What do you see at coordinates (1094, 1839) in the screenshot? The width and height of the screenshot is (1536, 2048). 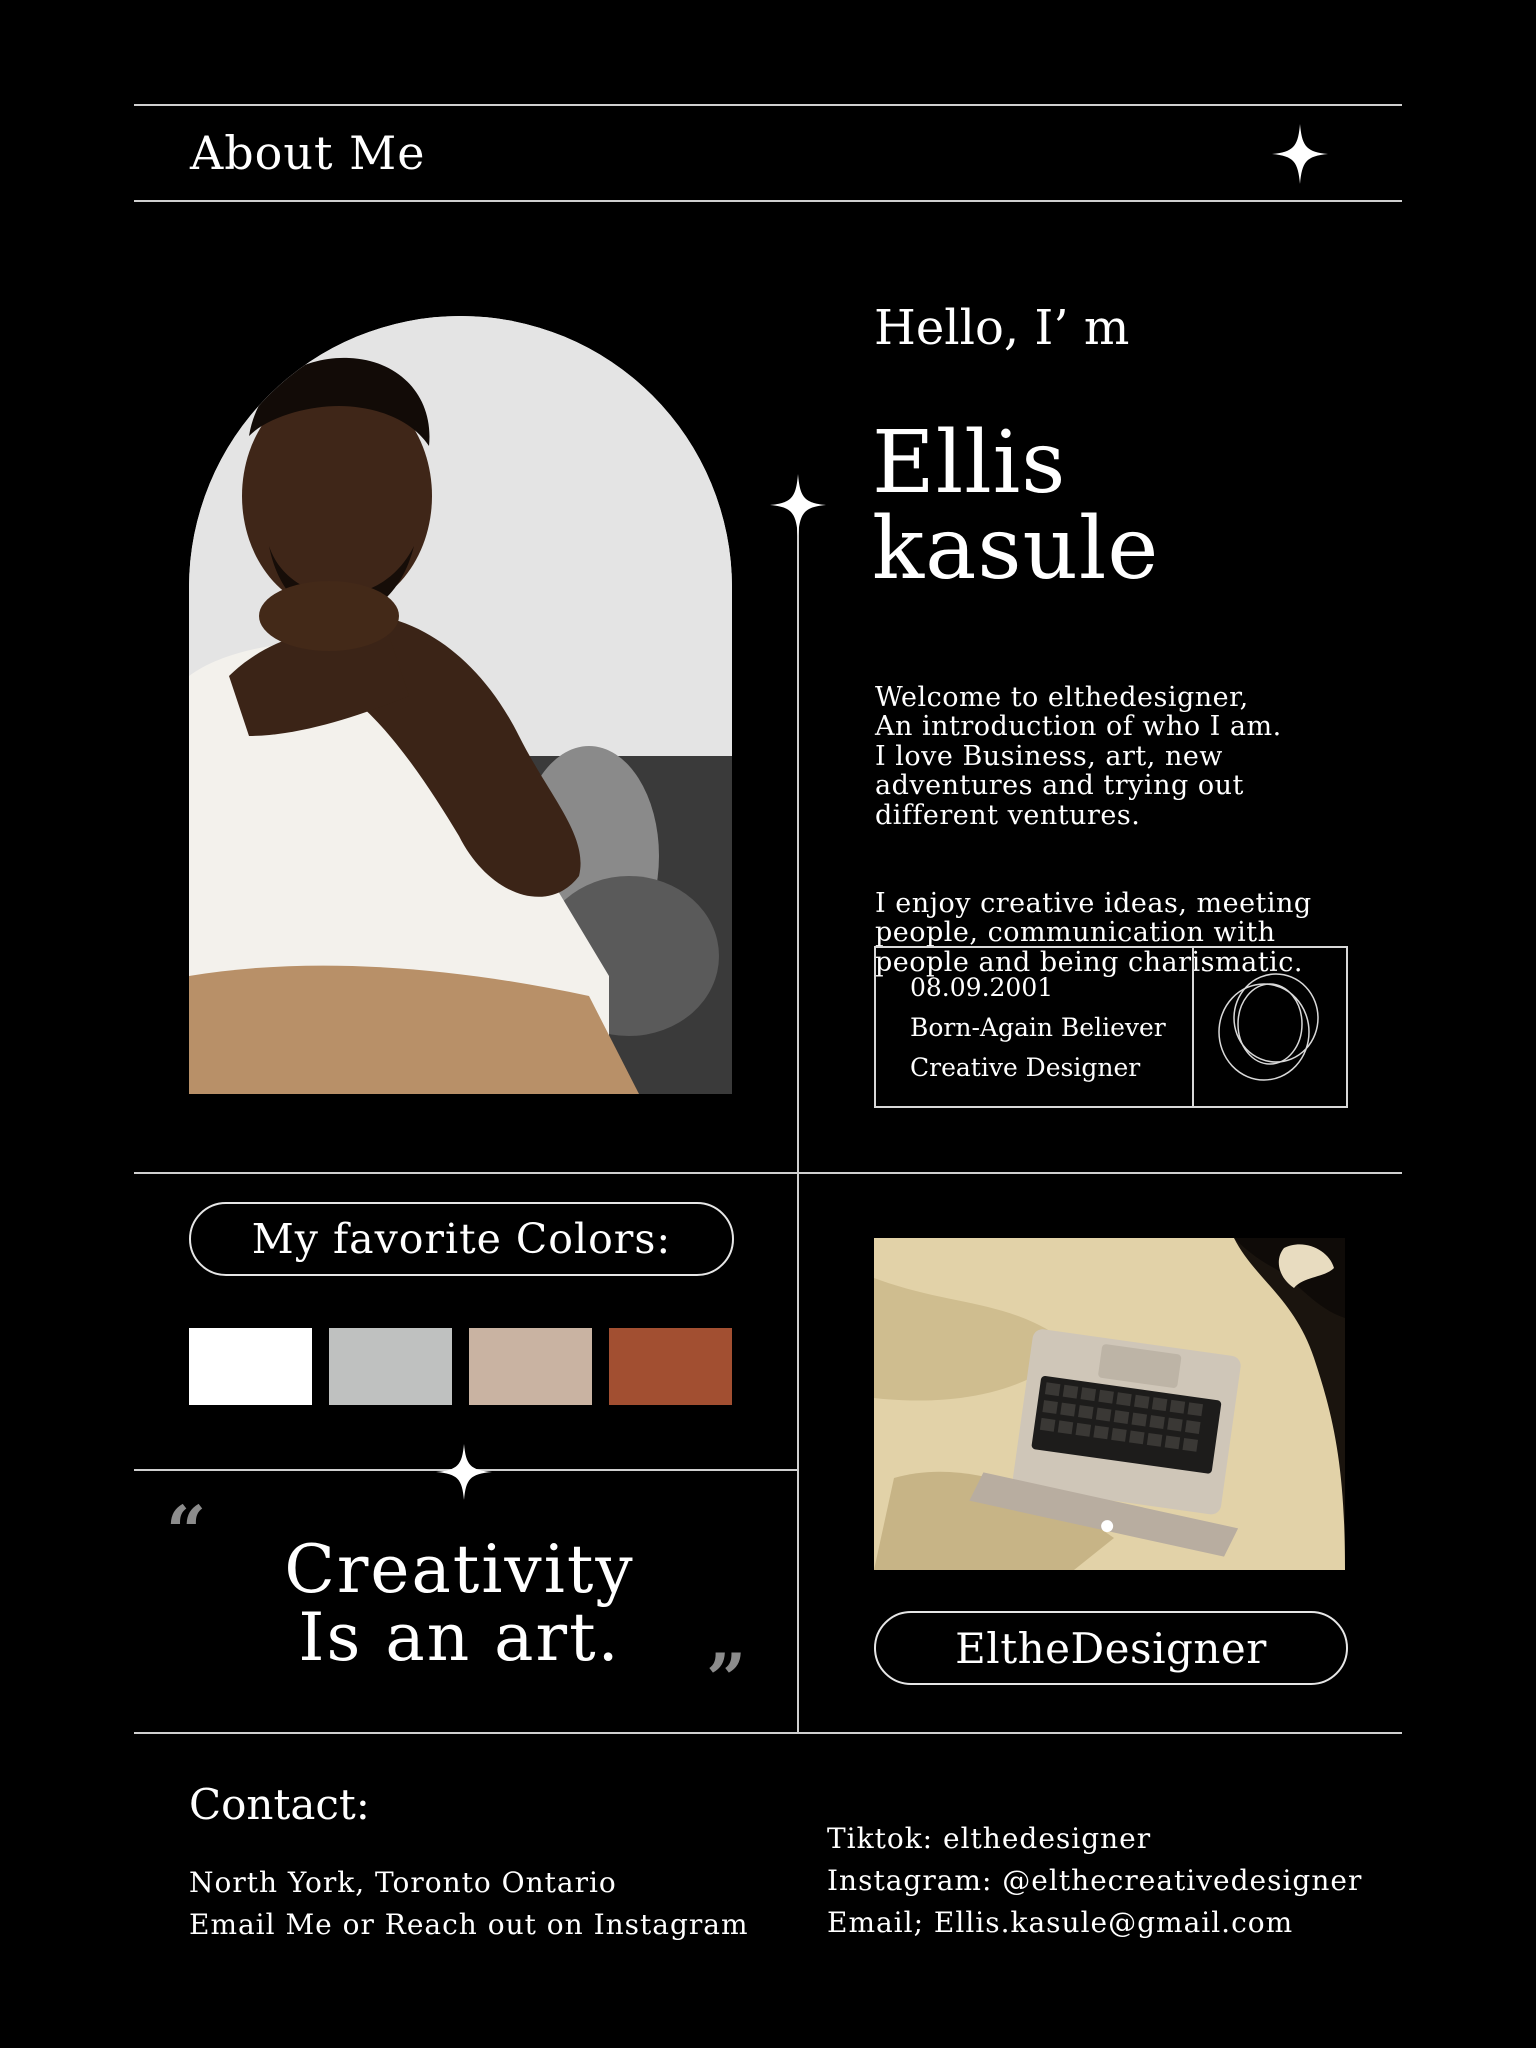 I see `contact-tiktok: Tiktok: elthedesigner` at bounding box center [1094, 1839].